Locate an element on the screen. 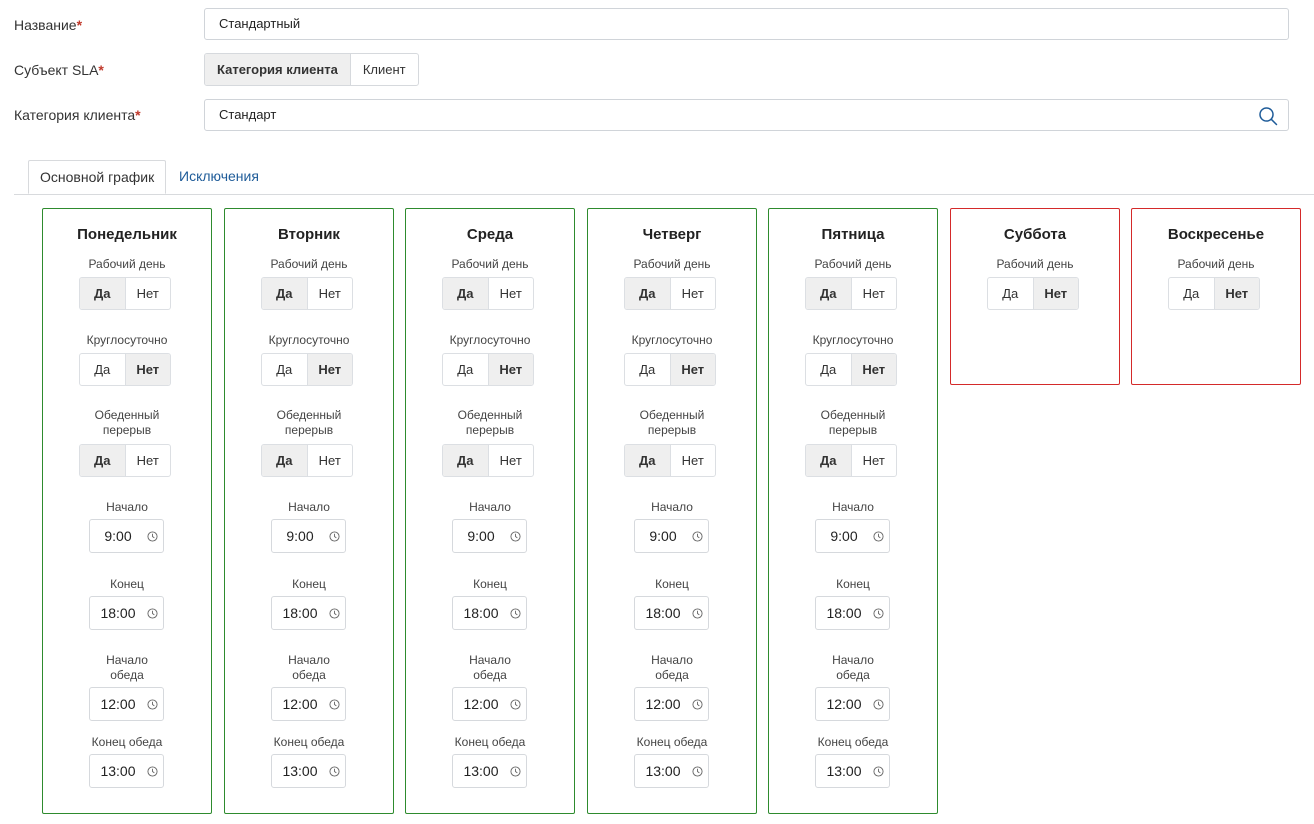 The image size is (1314, 824). subject-option-category: Категория клиента is located at coordinates (278, 69).